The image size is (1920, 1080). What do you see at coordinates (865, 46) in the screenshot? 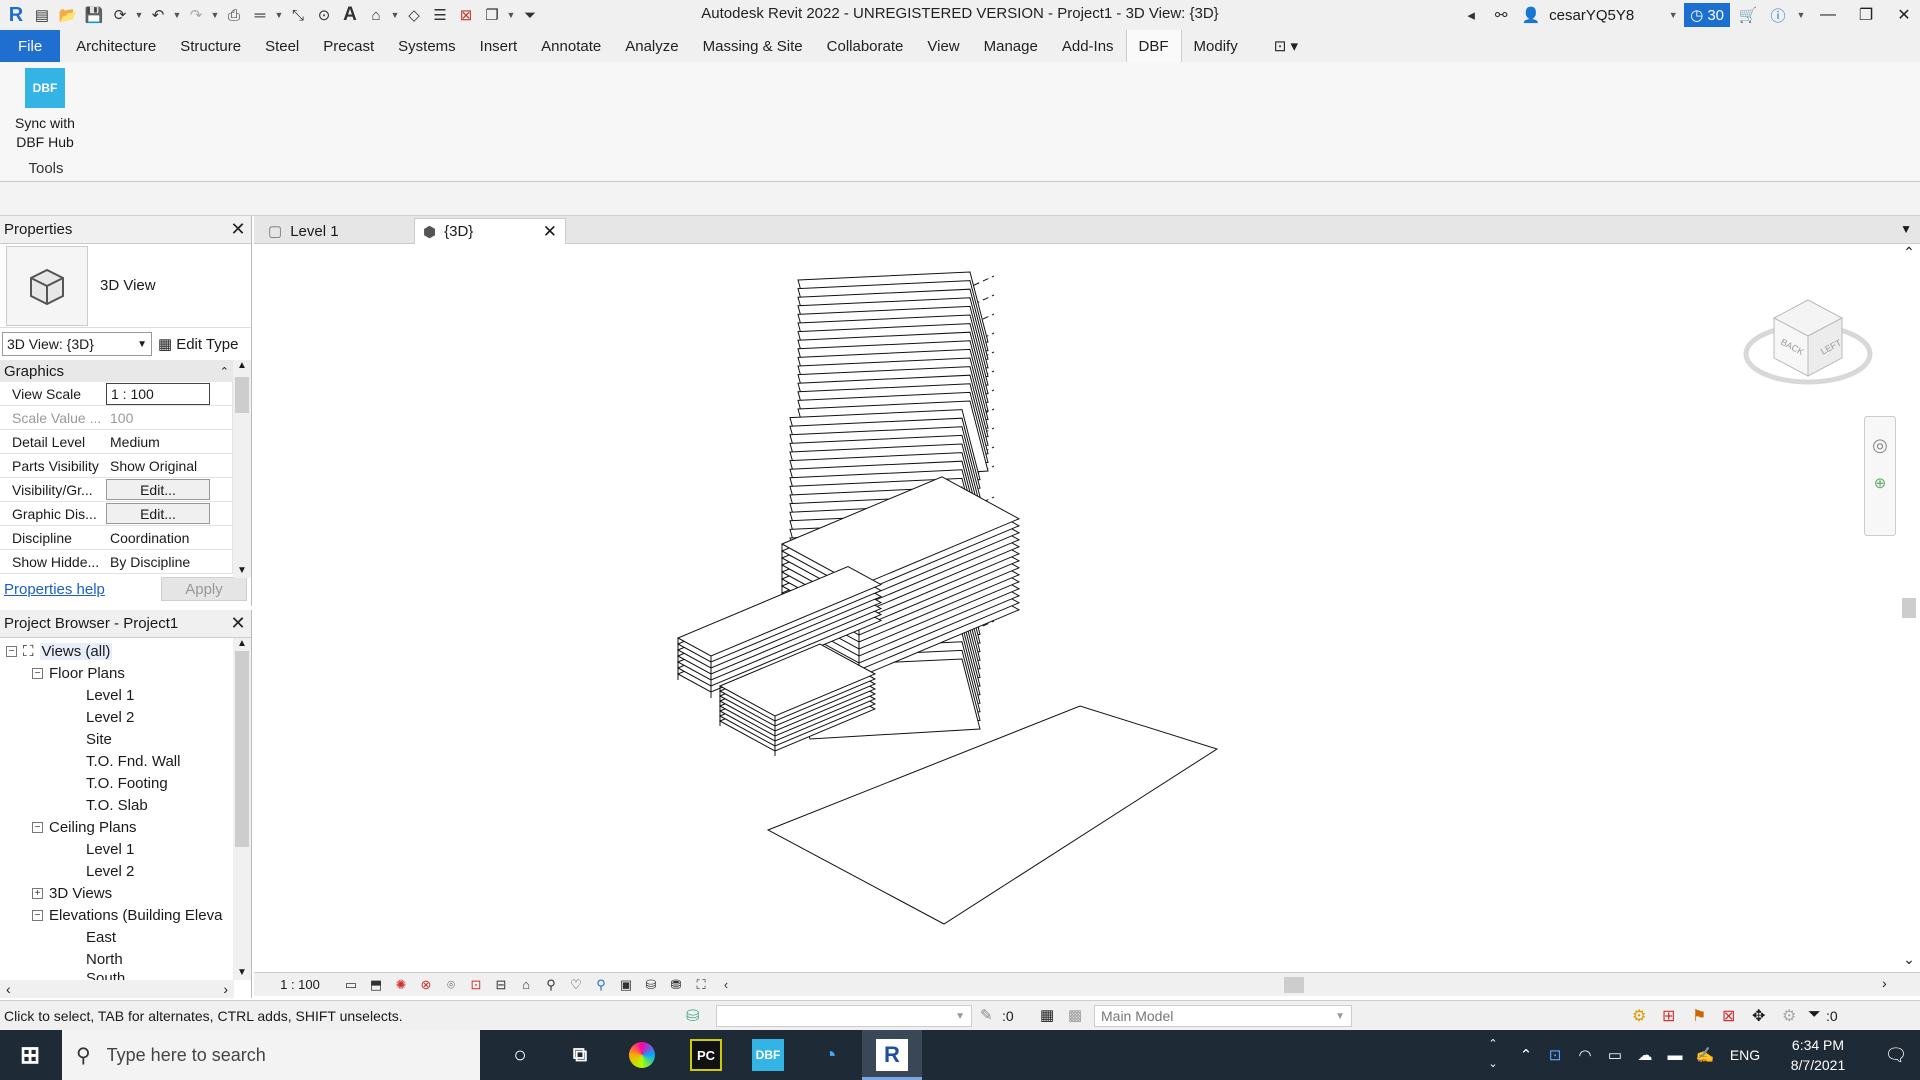
I see `tab-collaborate: Collaborate` at bounding box center [865, 46].